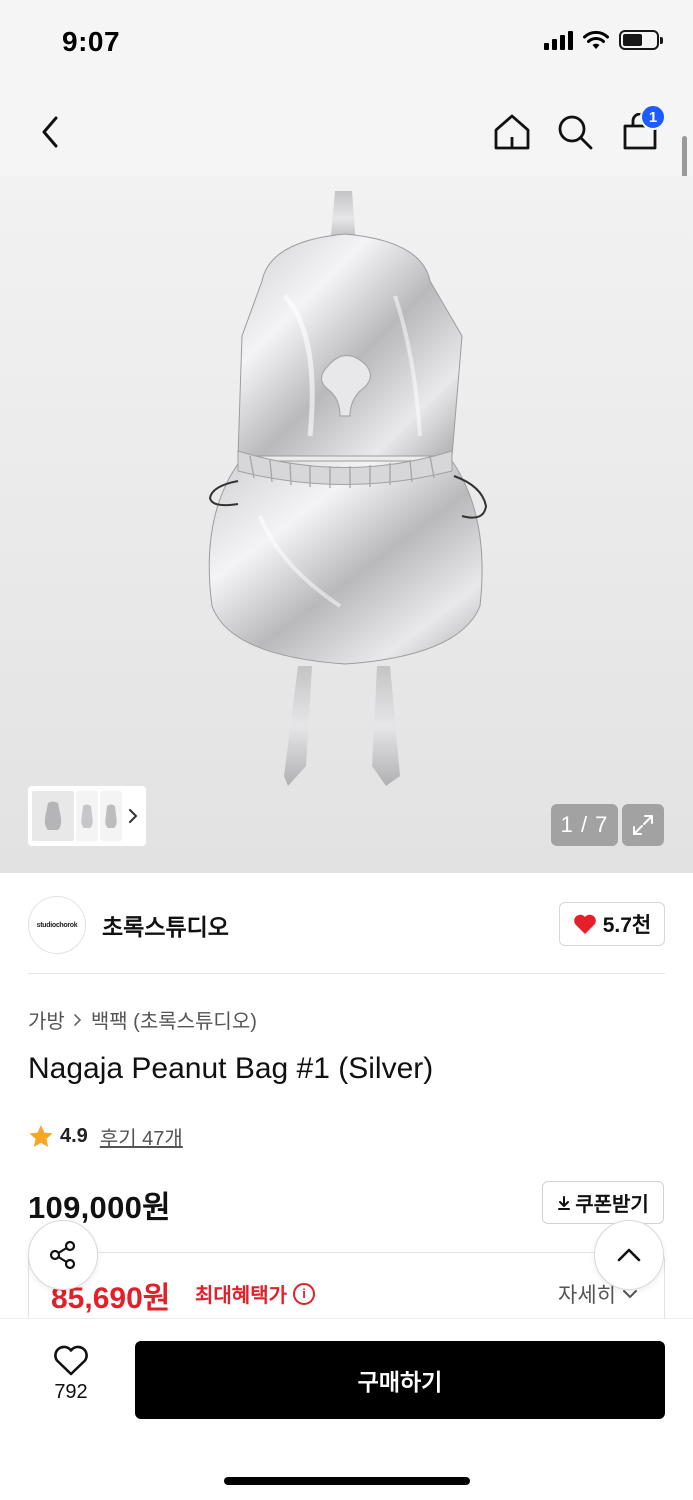 The height and width of the screenshot is (1500, 693). What do you see at coordinates (304, 1293) in the screenshot?
I see `info-icon: i` at bounding box center [304, 1293].